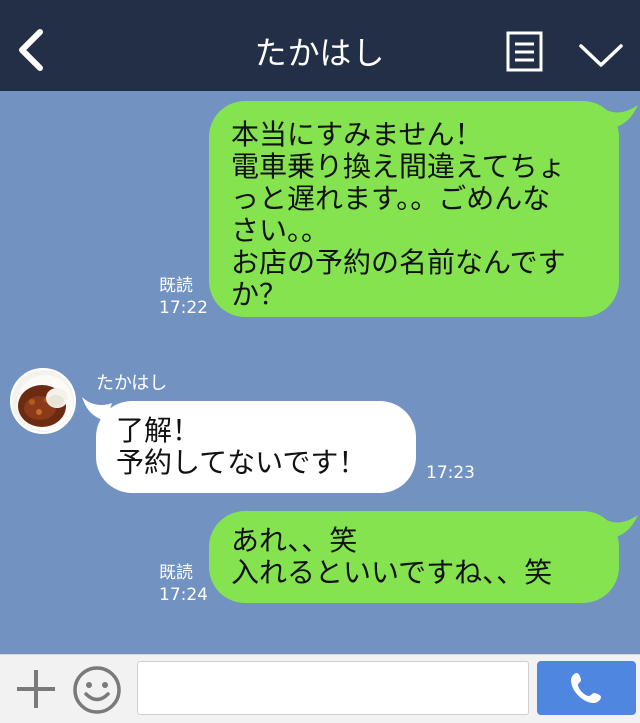  Describe the element at coordinates (183, 308) in the screenshot. I see `message-time: 17:22` at that location.